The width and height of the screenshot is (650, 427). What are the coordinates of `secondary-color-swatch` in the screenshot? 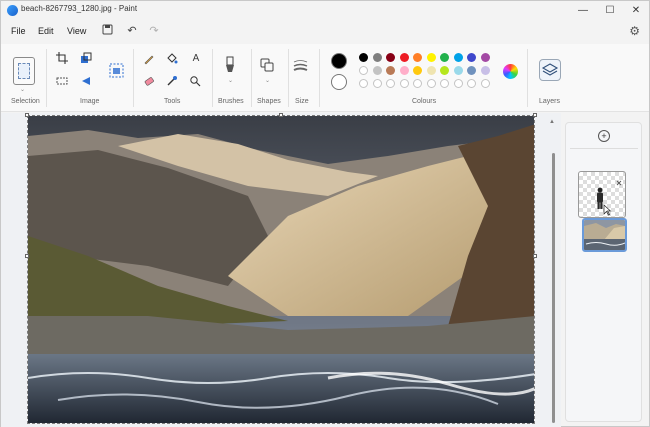 It's located at (339, 82).